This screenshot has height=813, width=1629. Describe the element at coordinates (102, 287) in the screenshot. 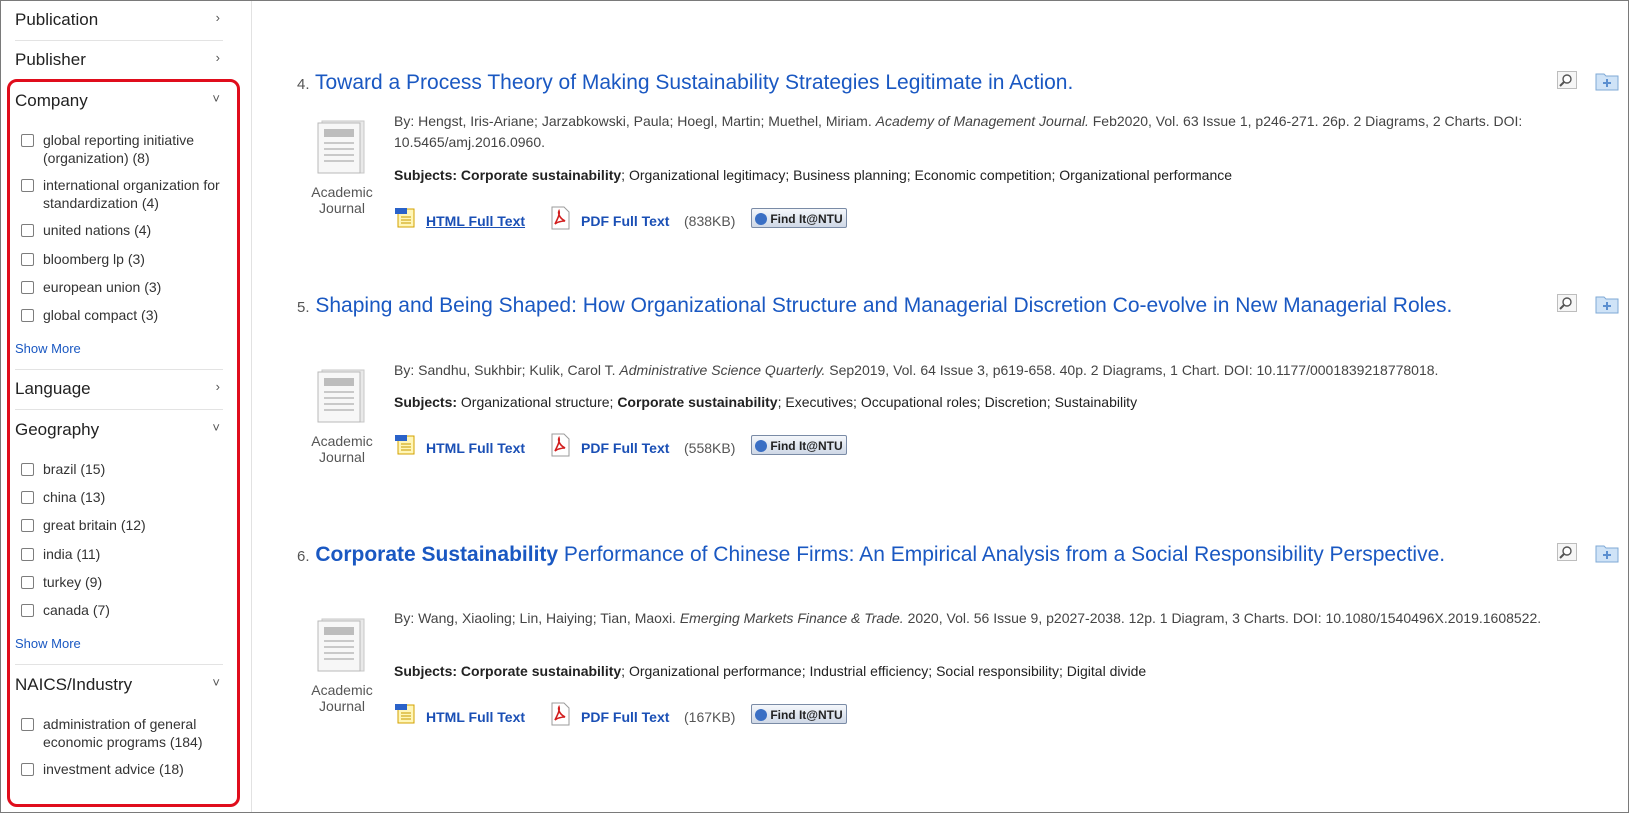

I see `facet-option-label: european union (3)` at that location.